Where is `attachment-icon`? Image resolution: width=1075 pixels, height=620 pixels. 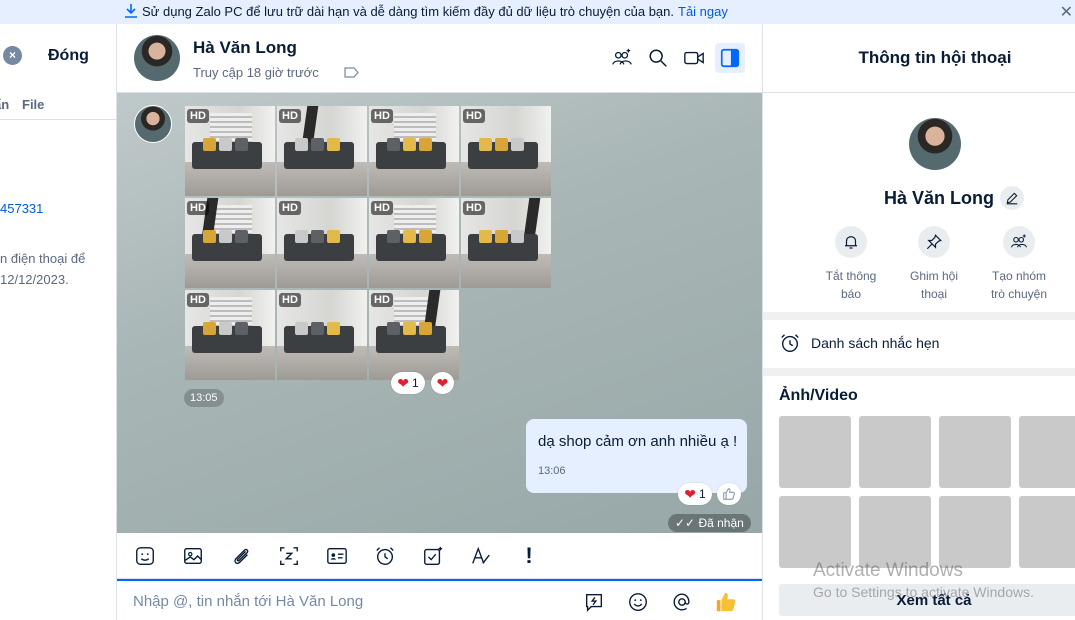 attachment-icon is located at coordinates (241, 556).